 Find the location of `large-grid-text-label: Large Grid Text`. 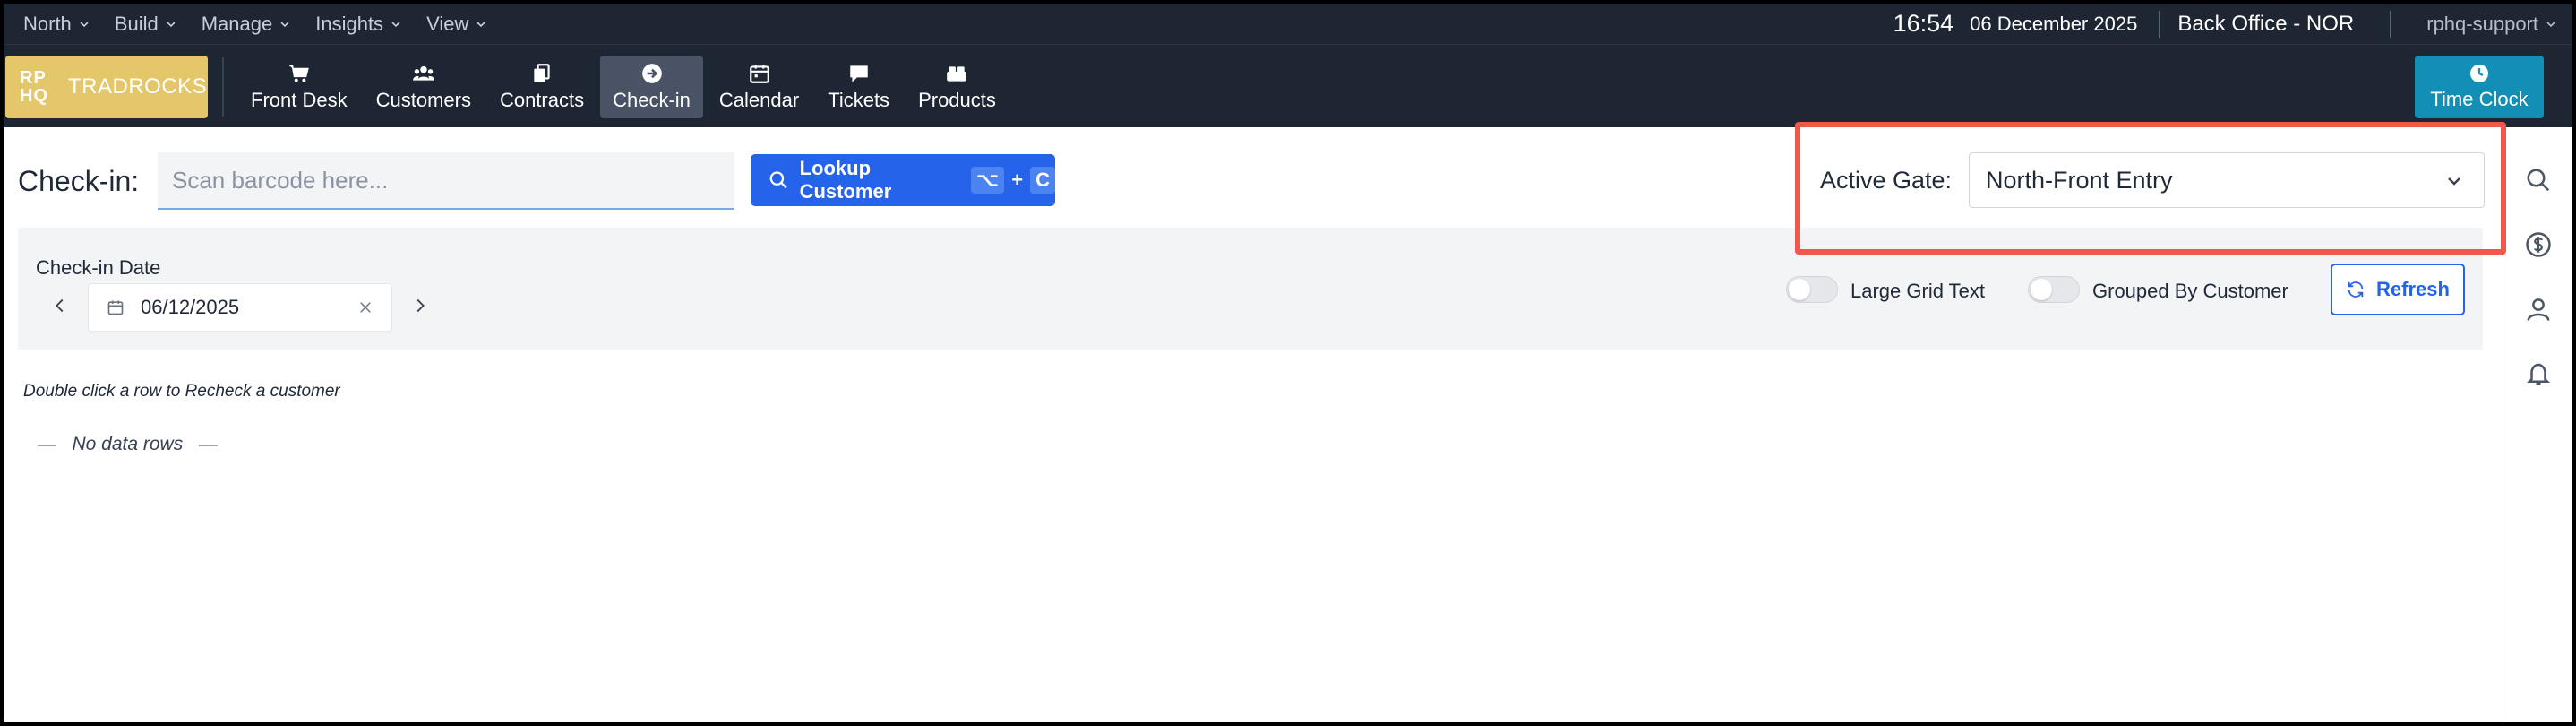

large-grid-text-label: Large Grid Text is located at coordinates (1918, 291).